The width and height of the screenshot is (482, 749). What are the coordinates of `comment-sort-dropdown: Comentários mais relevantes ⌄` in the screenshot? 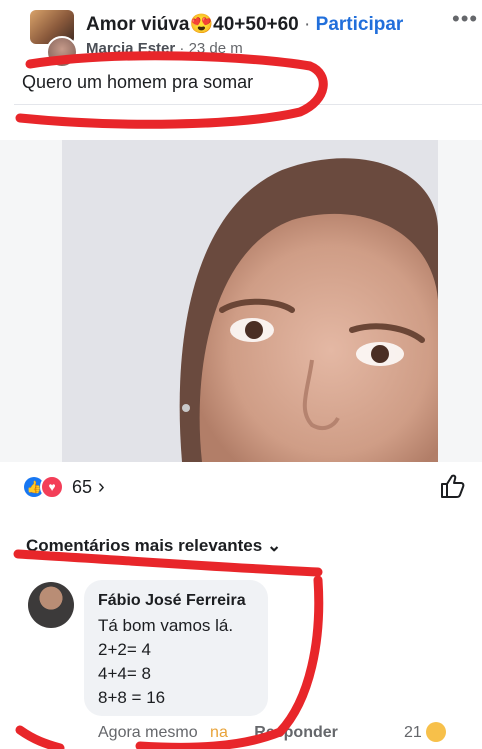 It's located at (153, 546).